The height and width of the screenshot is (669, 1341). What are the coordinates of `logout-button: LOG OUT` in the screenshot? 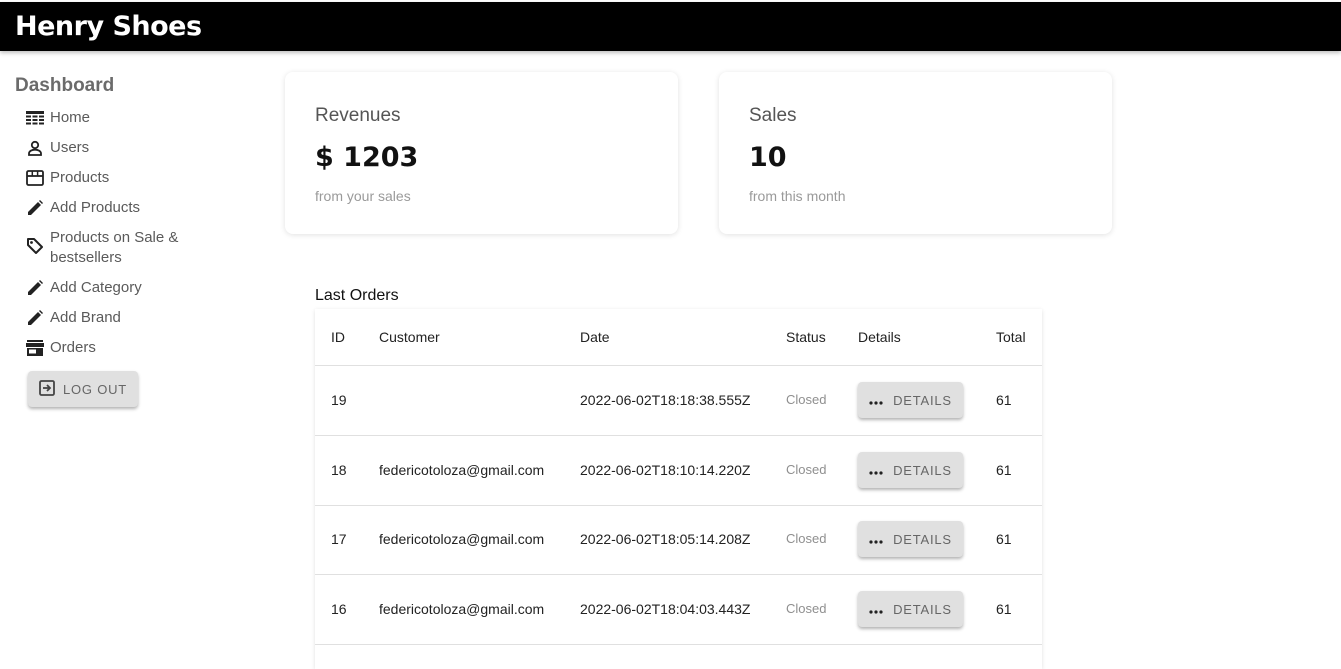 It's located at (83, 389).